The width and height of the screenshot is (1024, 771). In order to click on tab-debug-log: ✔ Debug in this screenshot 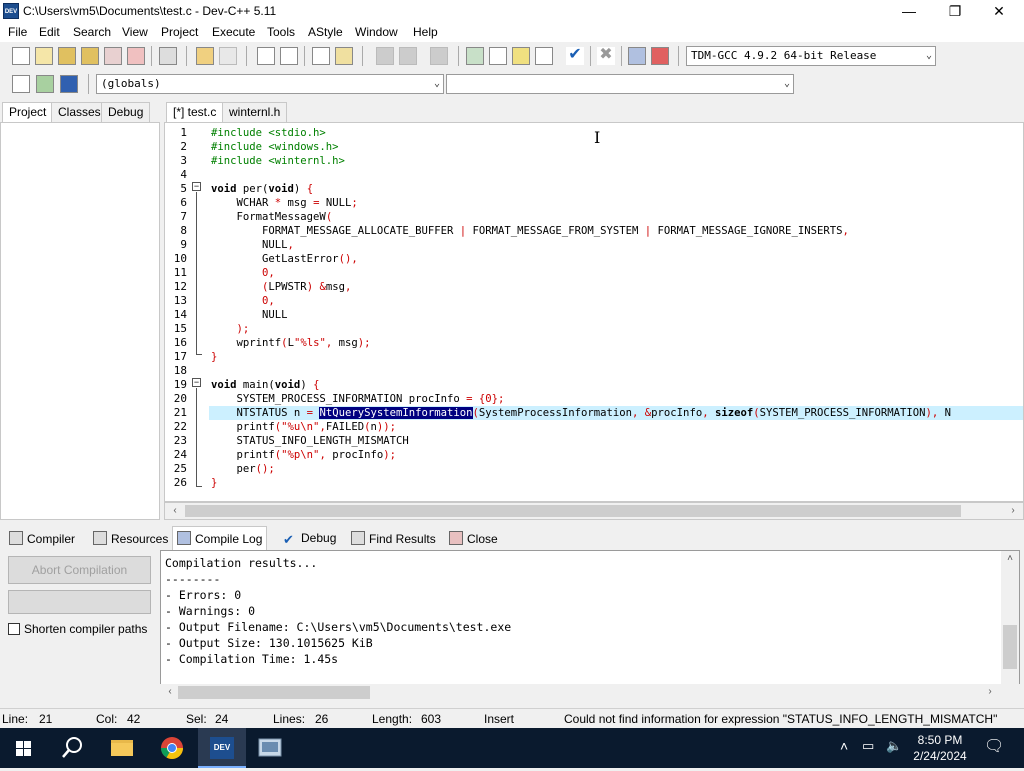, I will do `click(309, 538)`.